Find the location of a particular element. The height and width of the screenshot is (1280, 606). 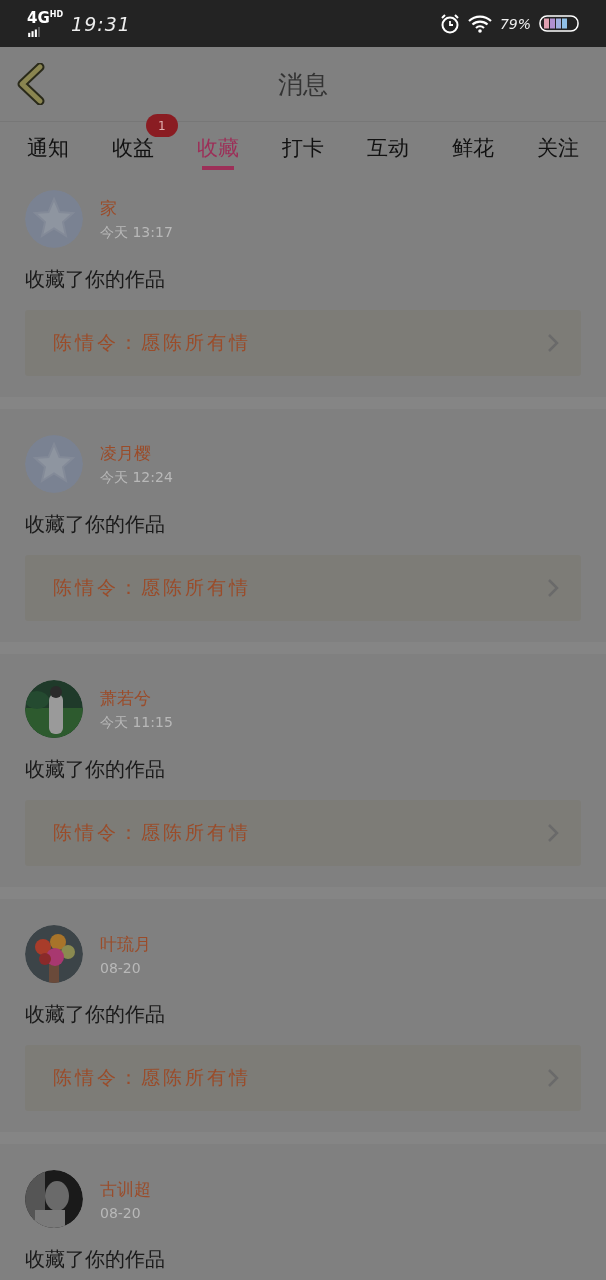

user-name: 家 is located at coordinates (136, 208).